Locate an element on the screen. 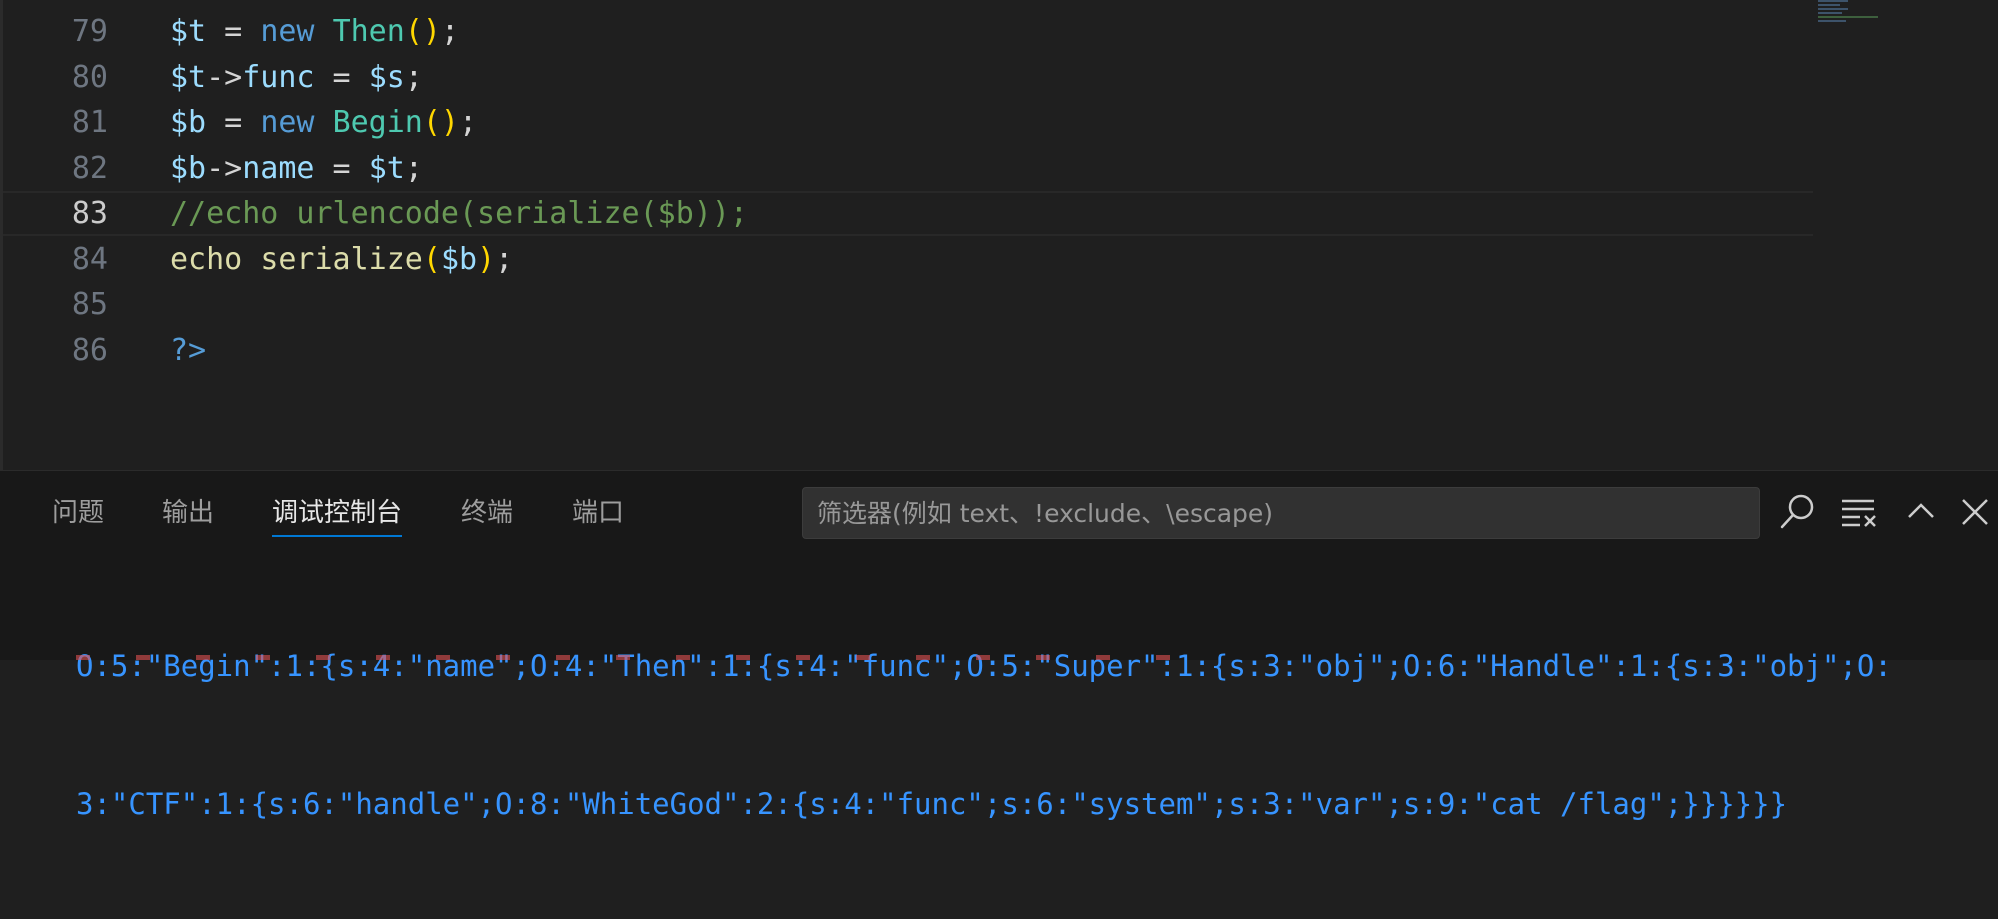 The width and height of the screenshot is (1998, 919). partial-output-line is located at coordinates (626, 657).